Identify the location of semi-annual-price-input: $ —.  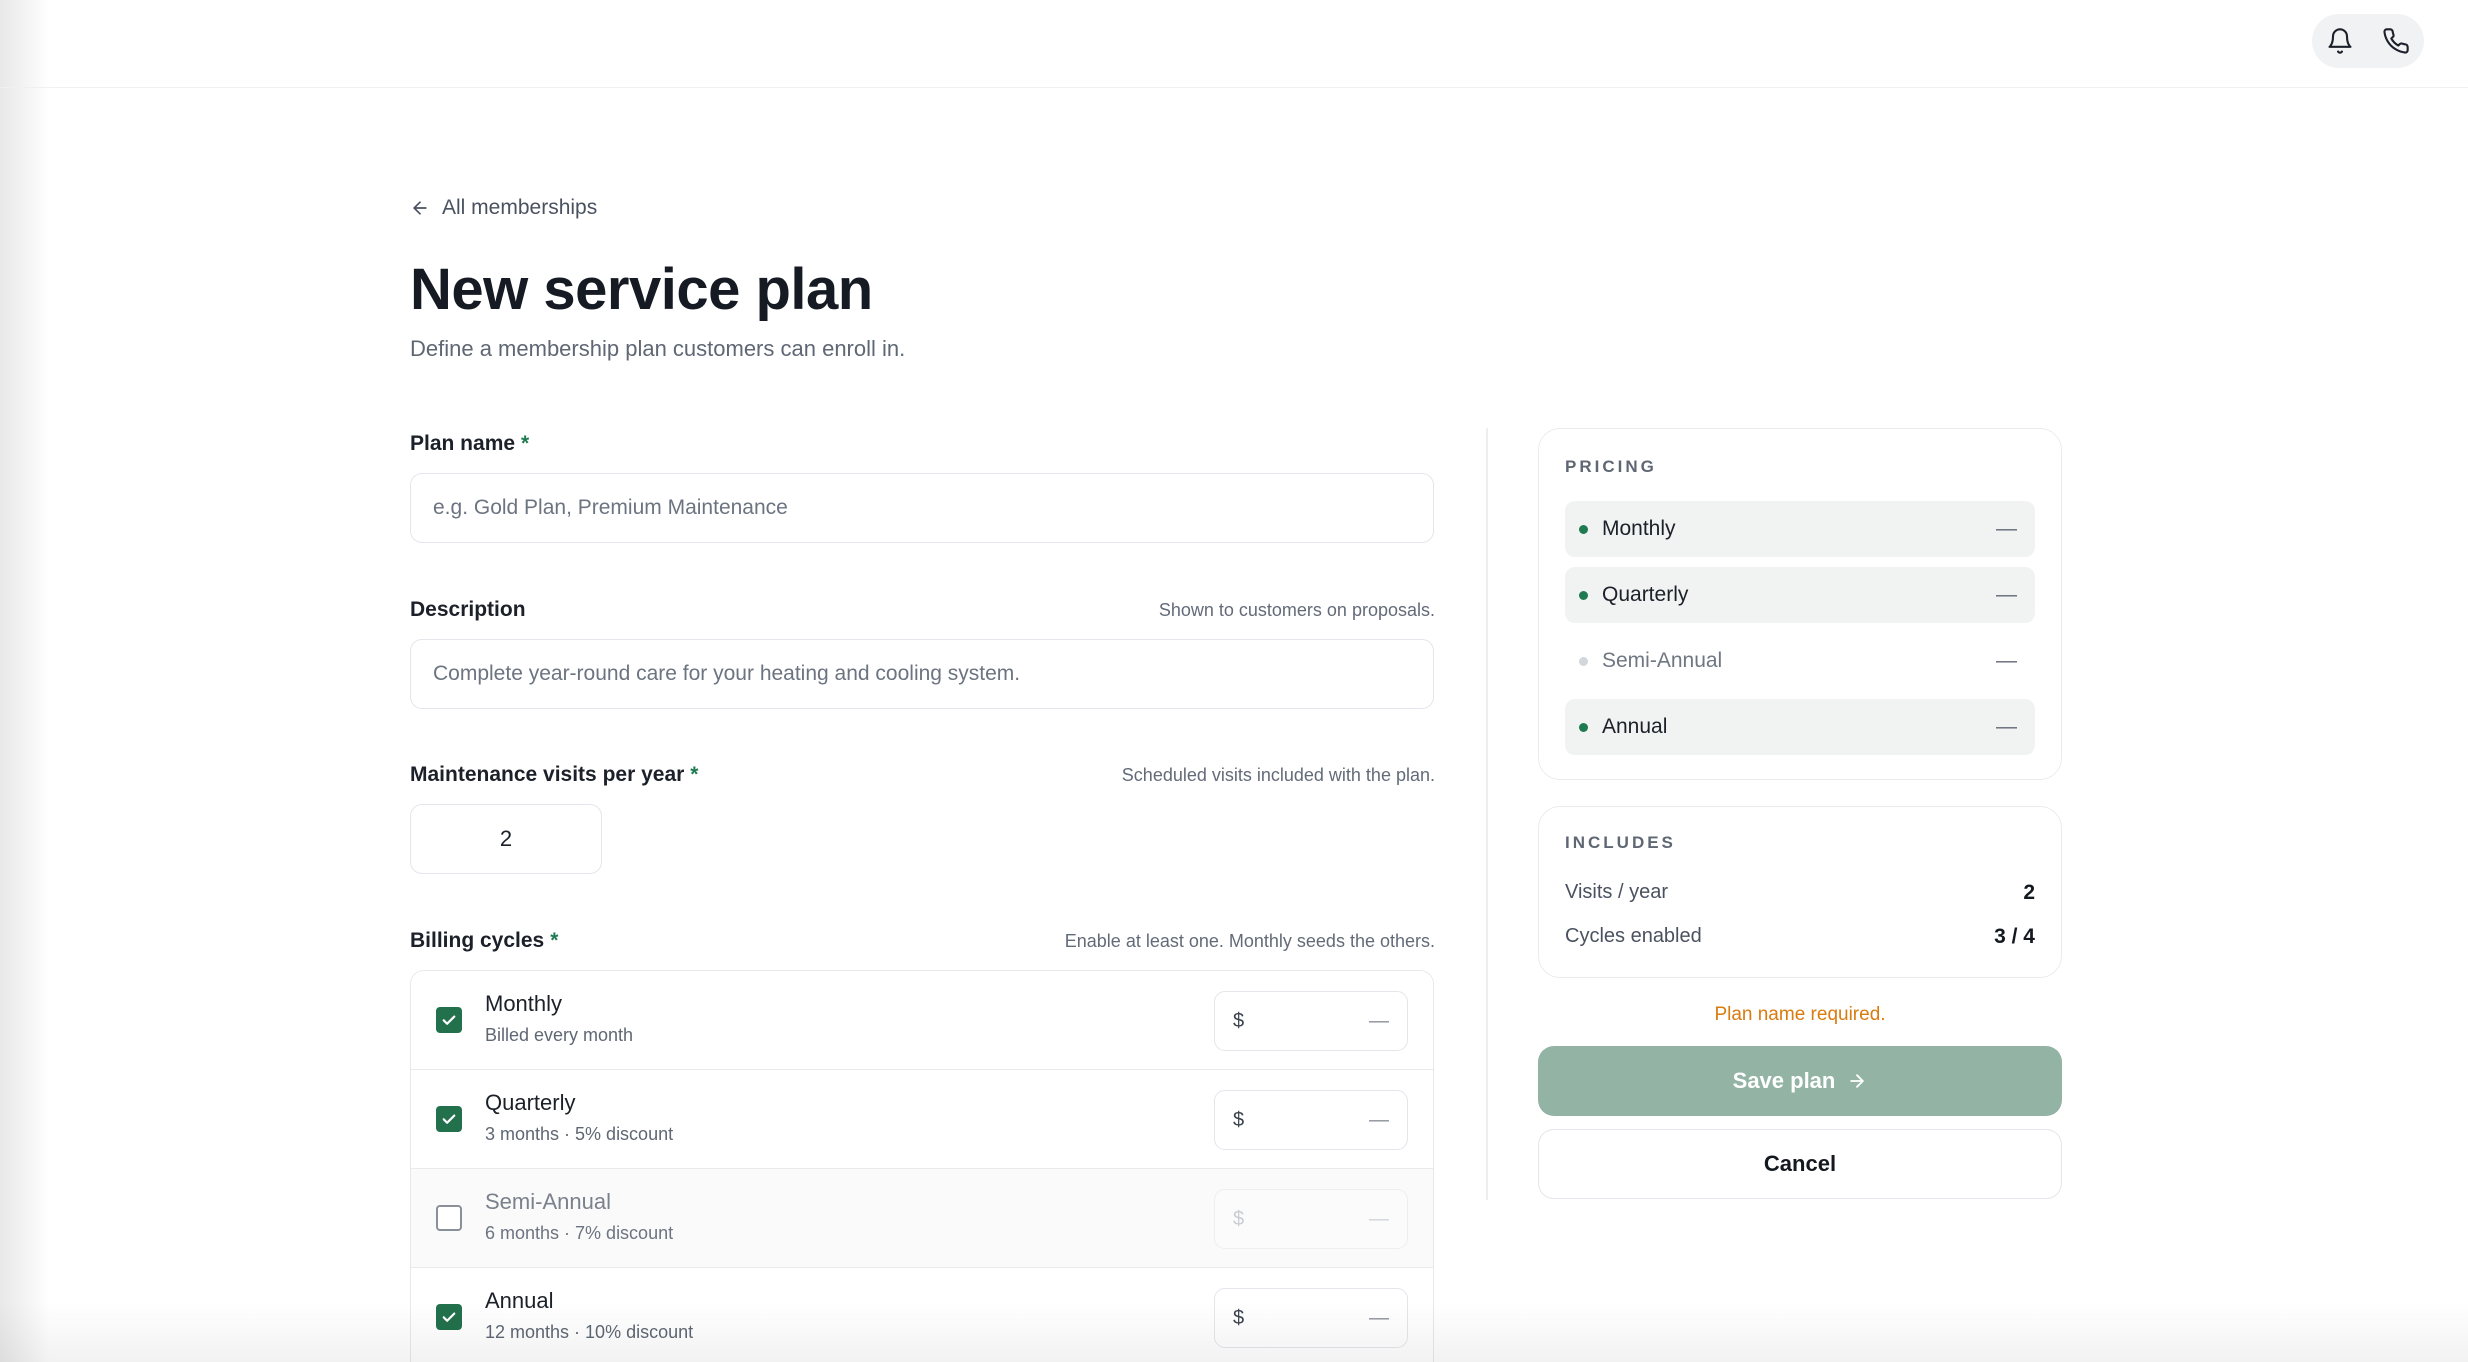
(1311, 1219).